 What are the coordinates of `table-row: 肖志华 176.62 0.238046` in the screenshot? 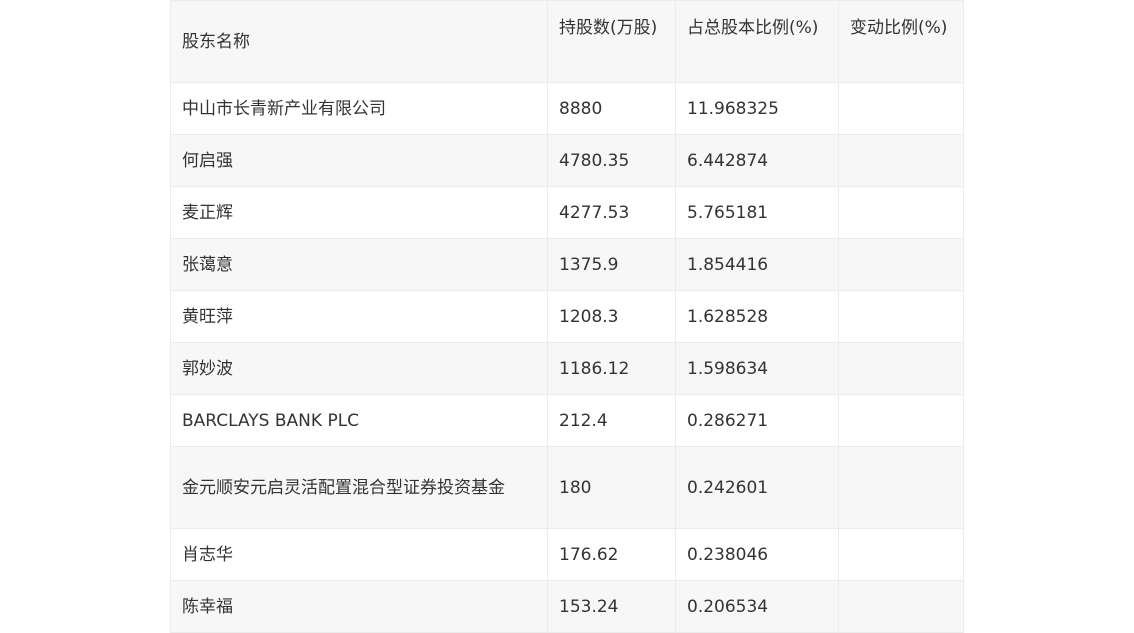 It's located at (567, 554).